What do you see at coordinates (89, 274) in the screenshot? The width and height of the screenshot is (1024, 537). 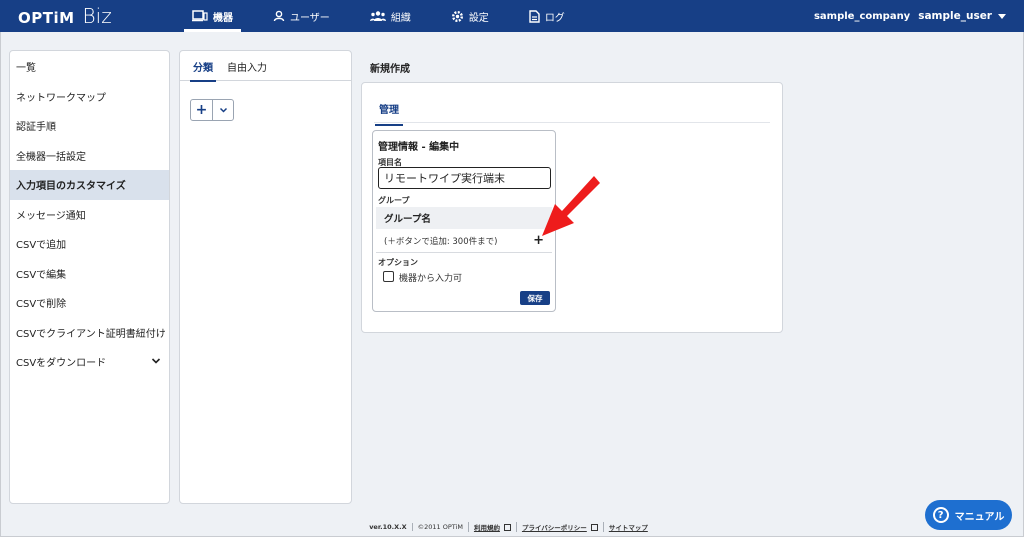 I see `sidebar-item-csv-edit: CSVで編集` at bounding box center [89, 274].